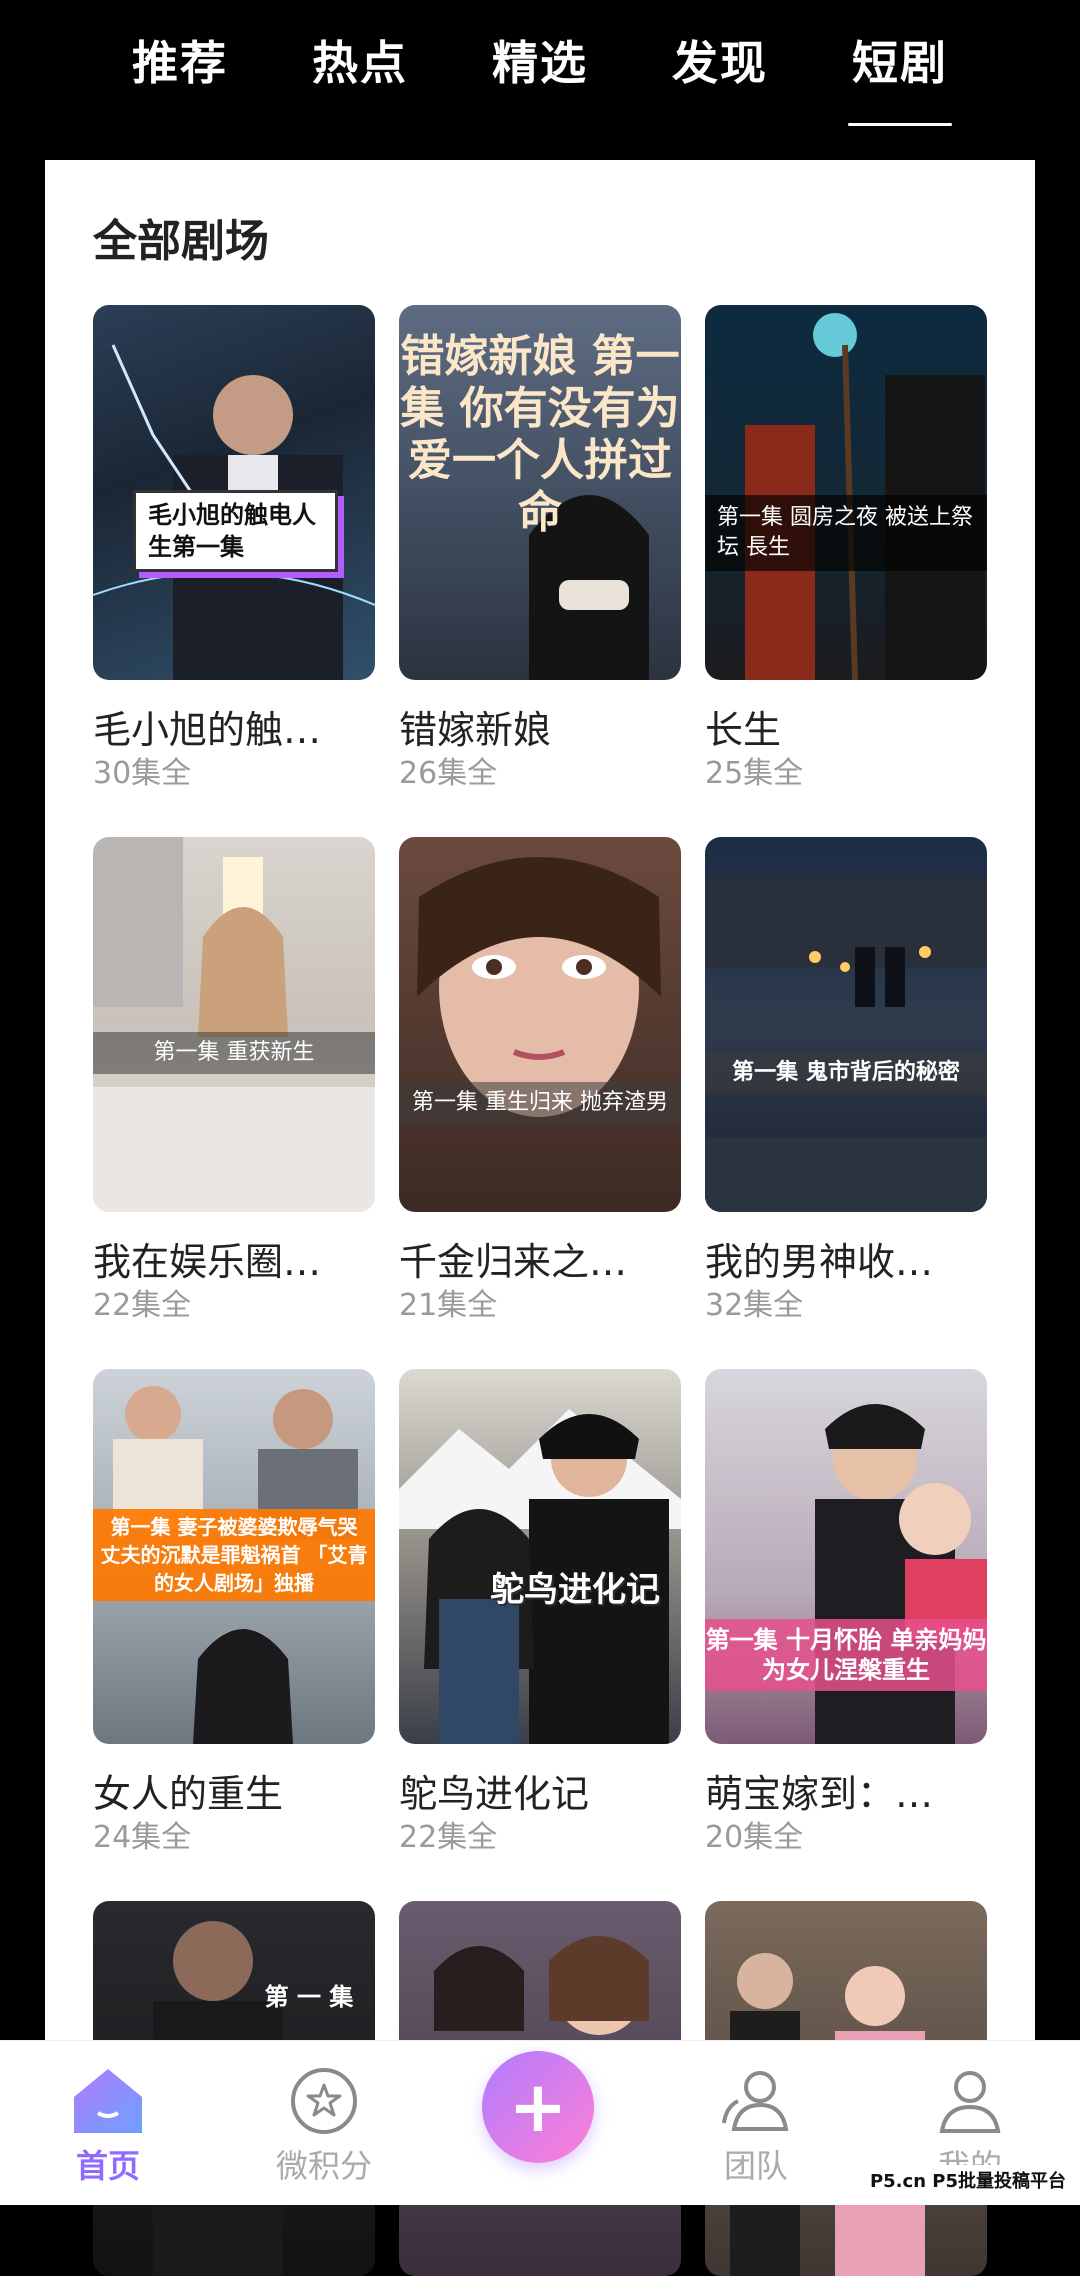 The width and height of the screenshot is (1080, 2276). I want to click on add-button: +, so click(538, 2107).